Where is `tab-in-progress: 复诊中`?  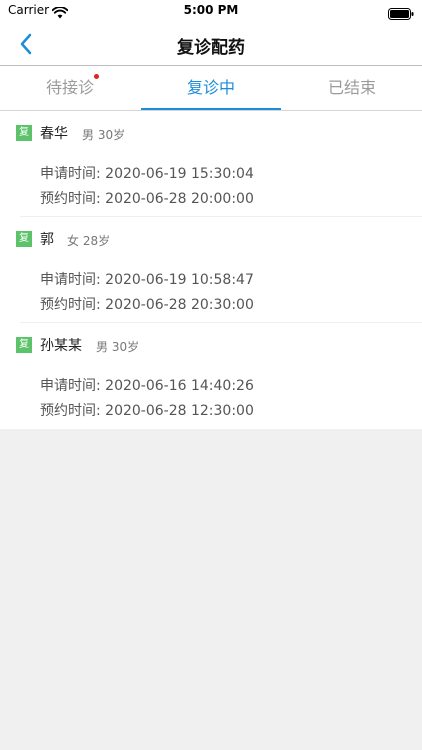 tab-in-progress: 复诊中 is located at coordinates (211, 88).